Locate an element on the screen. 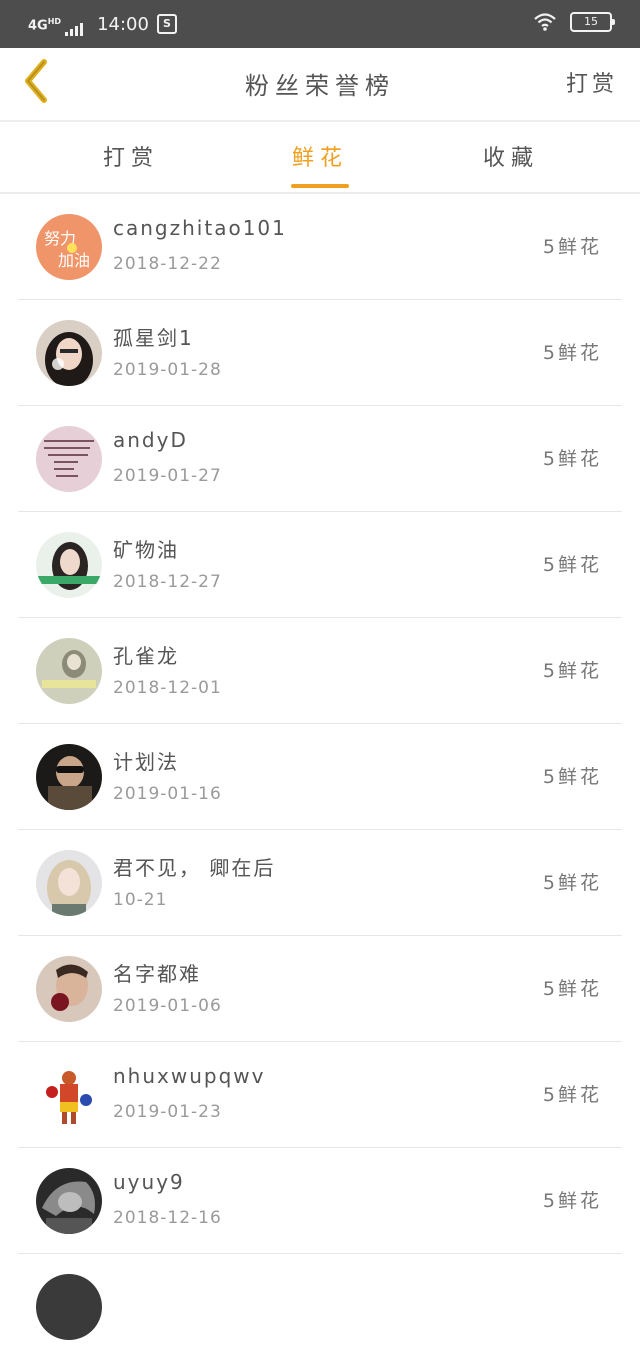 This screenshot has width=640, height=1359. tab-reward: 打赏 is located at coordinates (131, 156).